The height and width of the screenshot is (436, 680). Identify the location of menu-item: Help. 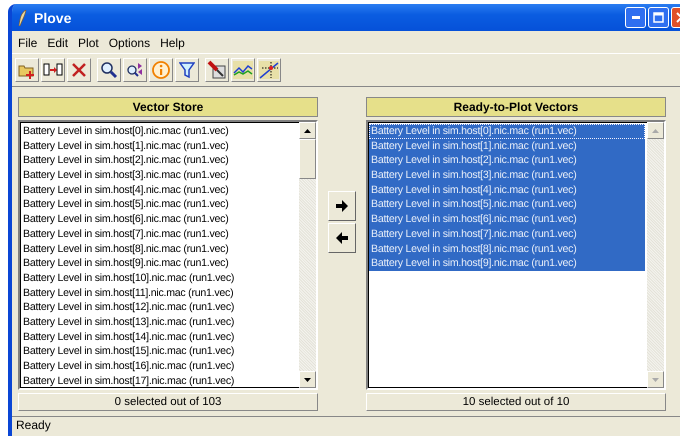
(172, 43).